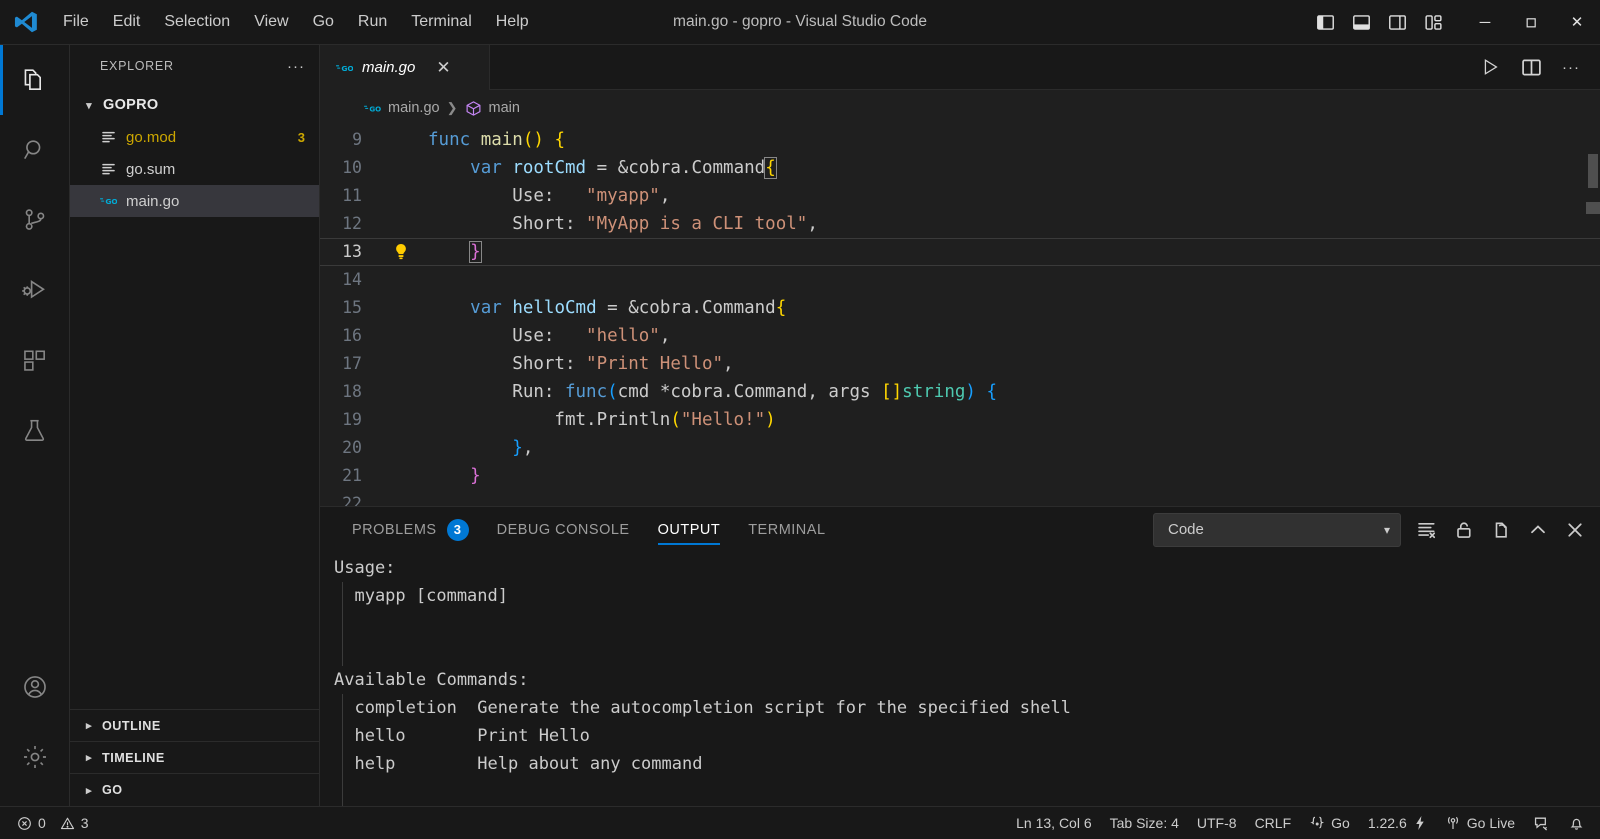  Describe the element at coordinates (194, 201) in the screenshot. I see `tree-file-main-go: GO main.go` at that location.